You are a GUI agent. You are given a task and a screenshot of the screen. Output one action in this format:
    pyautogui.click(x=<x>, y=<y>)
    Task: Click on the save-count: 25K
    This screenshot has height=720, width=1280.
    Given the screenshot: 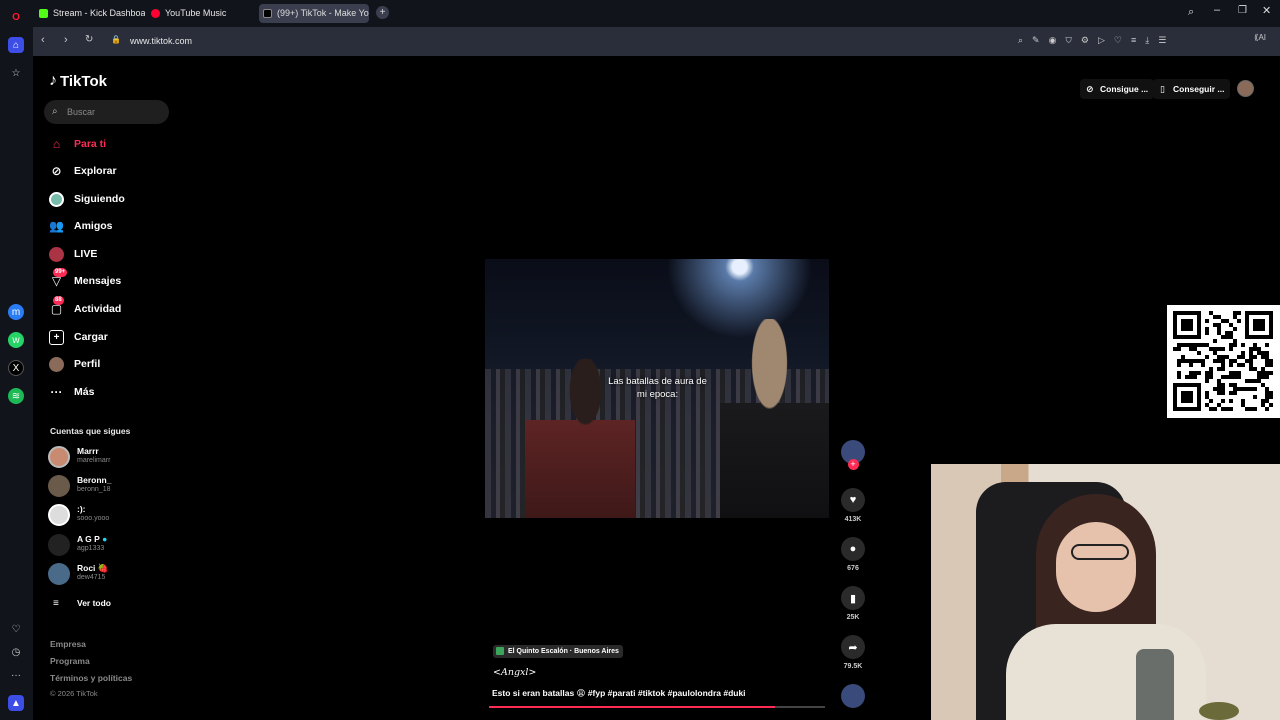 What is the action you would take?
    pyautogui.click(x=853, y=617)
    